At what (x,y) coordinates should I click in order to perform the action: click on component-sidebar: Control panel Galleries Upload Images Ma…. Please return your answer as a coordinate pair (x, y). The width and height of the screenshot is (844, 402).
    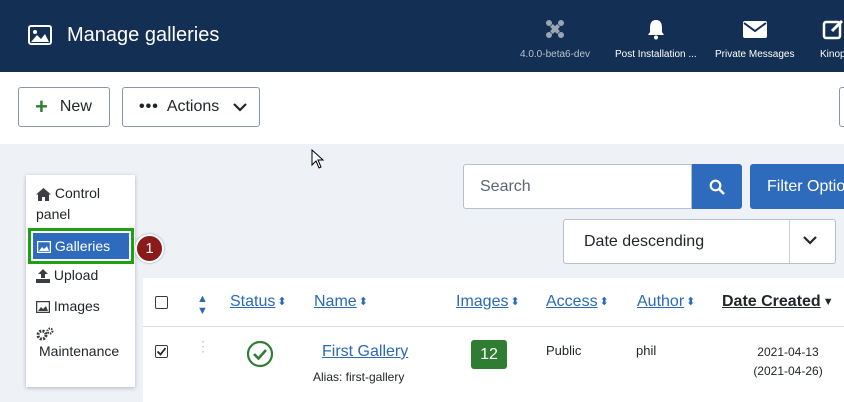
    Looking at the image, I should click on (80, 281).